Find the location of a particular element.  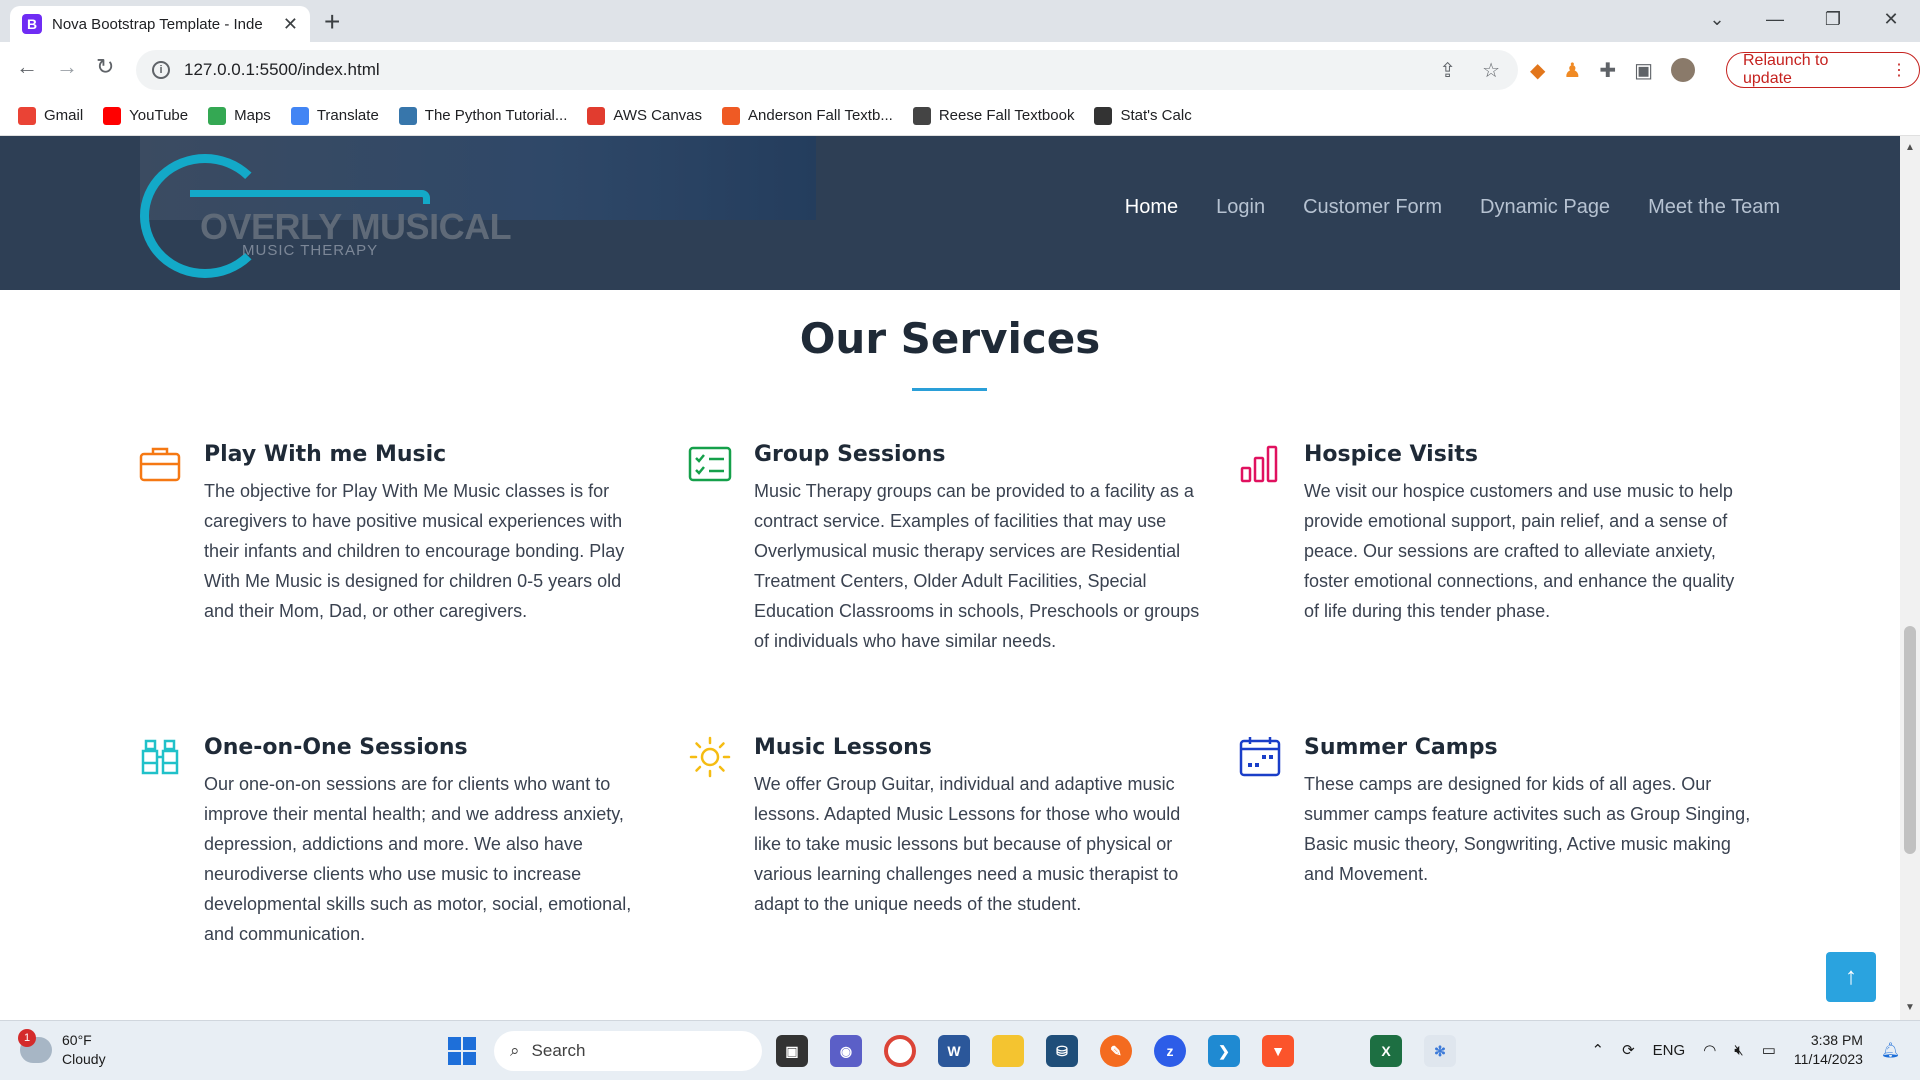

scroll-to-top-button: ↑ is located at coordinates (1851, 977).